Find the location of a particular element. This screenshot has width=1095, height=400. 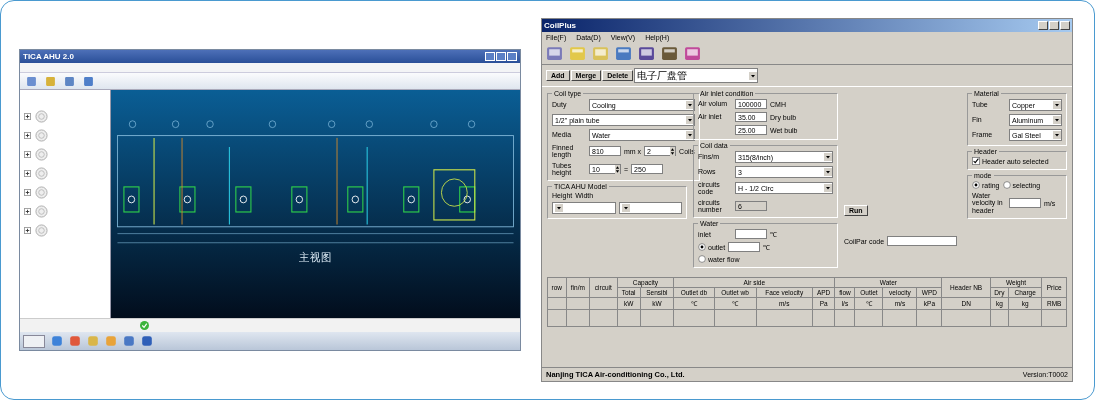

view-caption: 主视图 is located at coordinates (315, 257).